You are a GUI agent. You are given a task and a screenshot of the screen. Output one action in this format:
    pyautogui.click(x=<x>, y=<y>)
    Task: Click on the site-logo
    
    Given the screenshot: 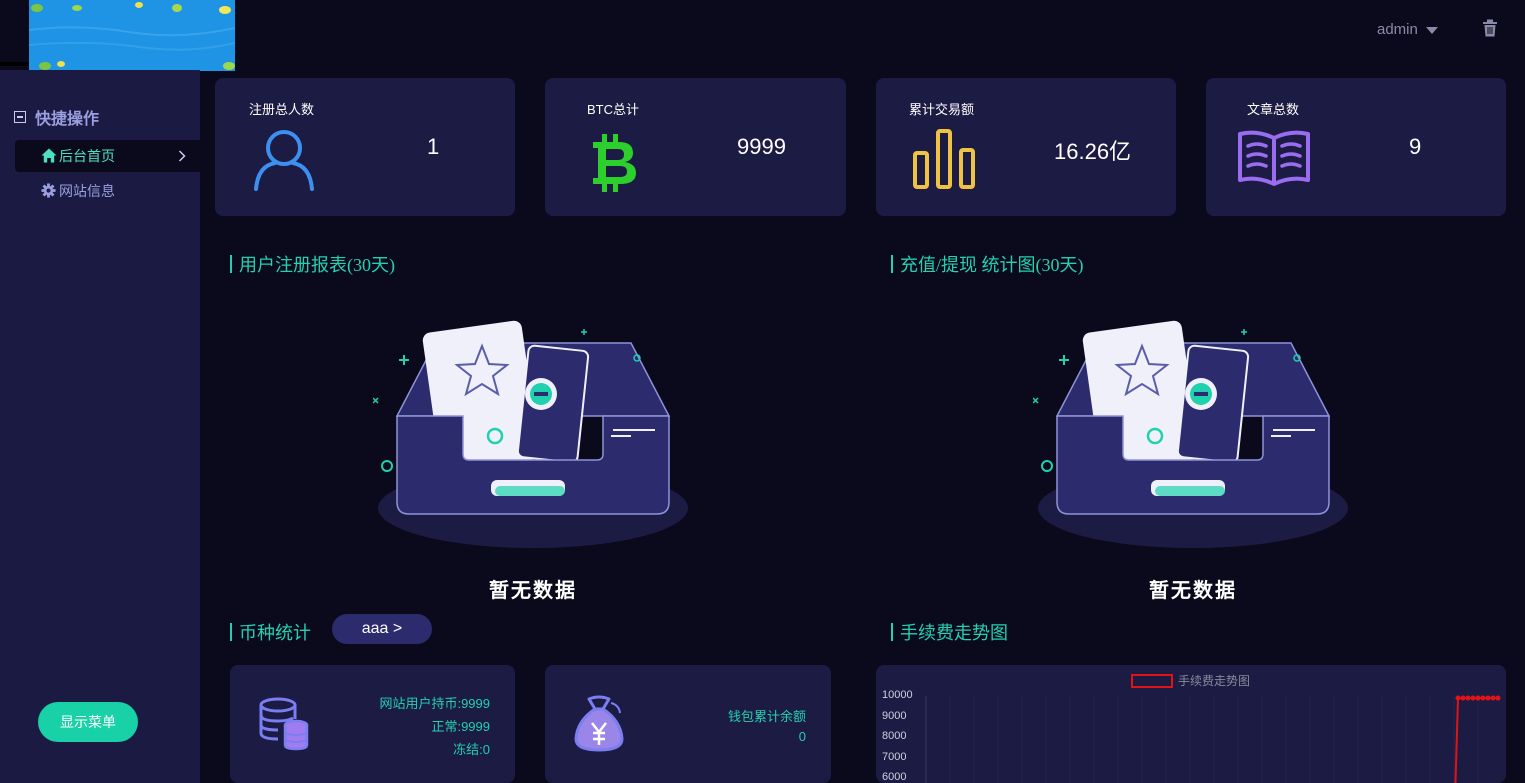 What is the action you would take?
    pyautogui.click(x=132, y=35)
    